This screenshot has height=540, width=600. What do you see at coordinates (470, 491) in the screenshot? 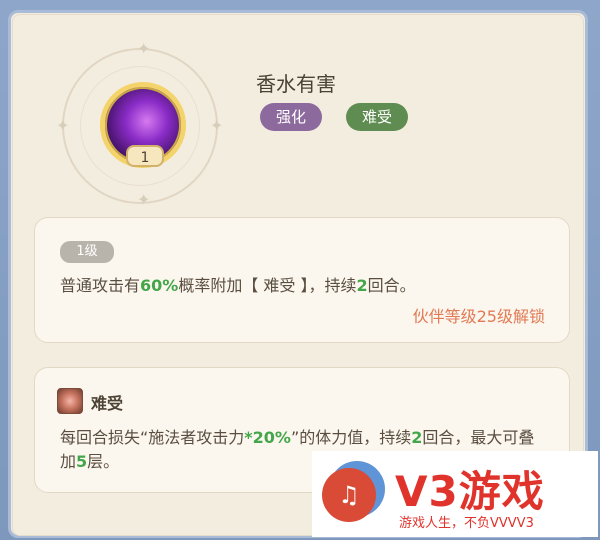
I see `watermark-brand: V3游戏` at bounding box center [470, 491].